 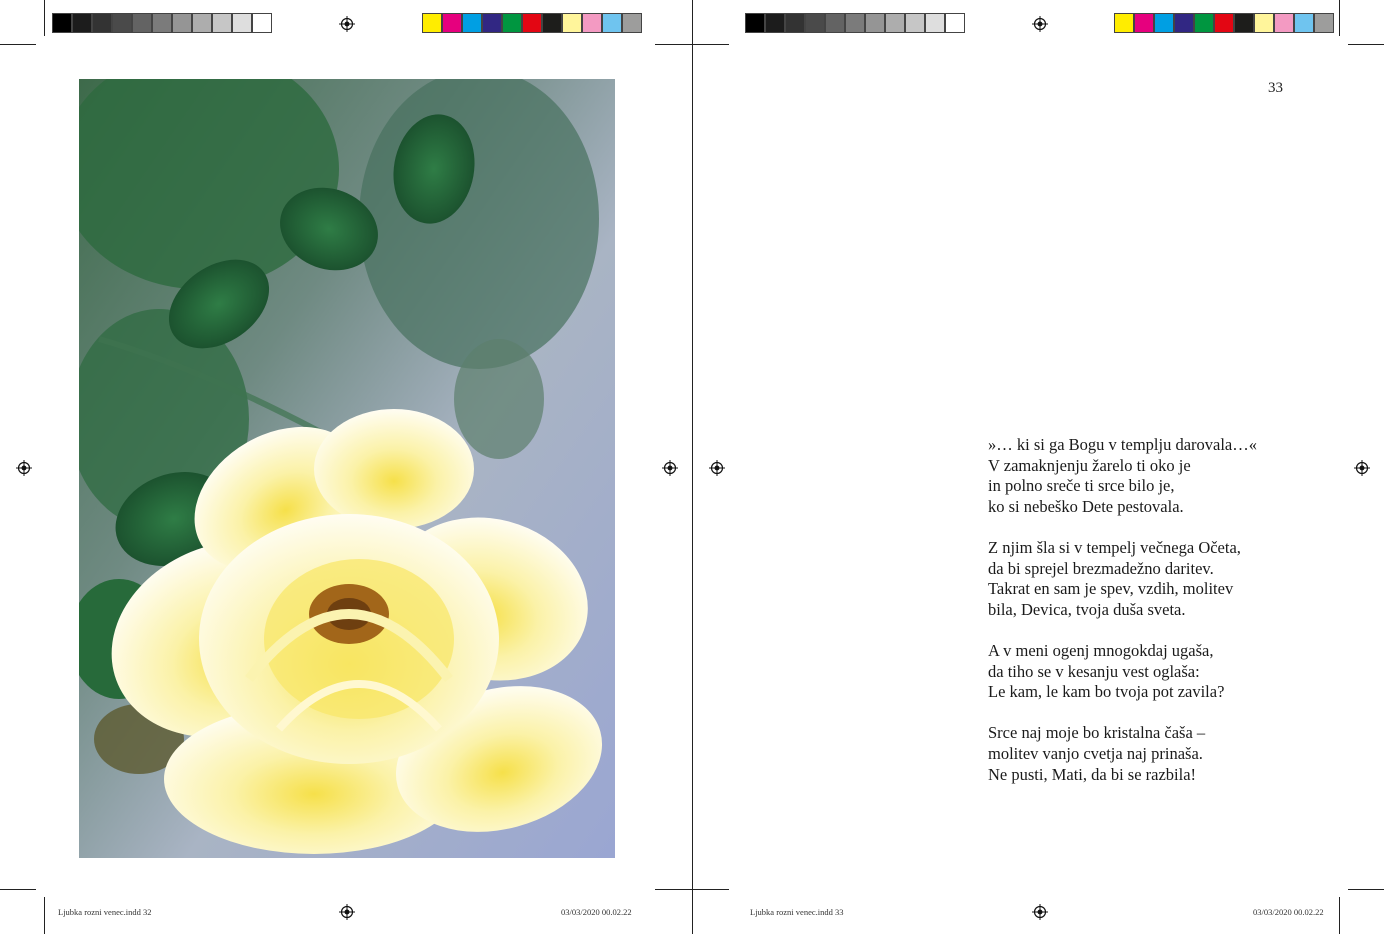 I want to click on slug-file-name: Ljubka rozni venec.indd 32, so click(x=105, y=912).